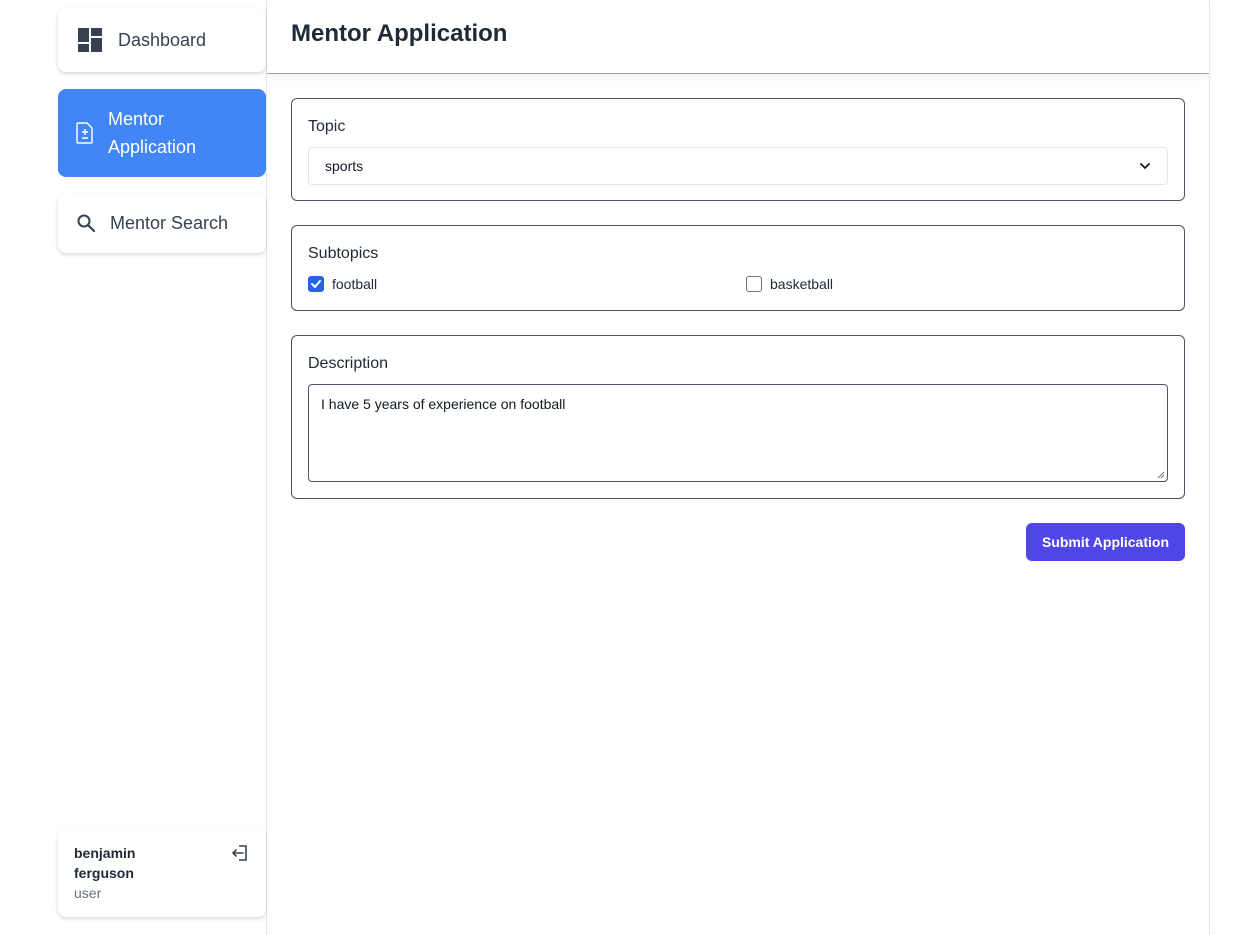  I want to click on sidebar-item-label: Mentor Search, so click(169, 223).